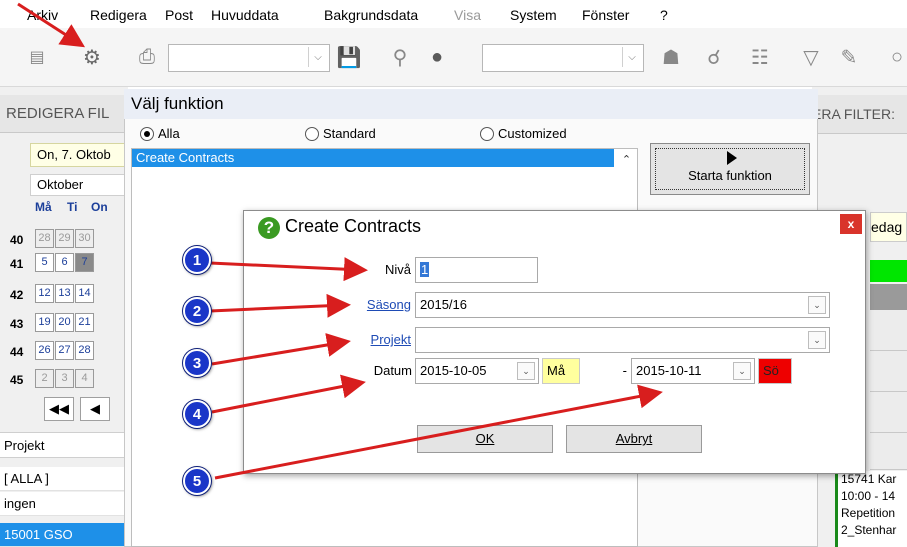 The image size is (907, 547). I want to click on annotation-badge: 2, so click(197, 311).